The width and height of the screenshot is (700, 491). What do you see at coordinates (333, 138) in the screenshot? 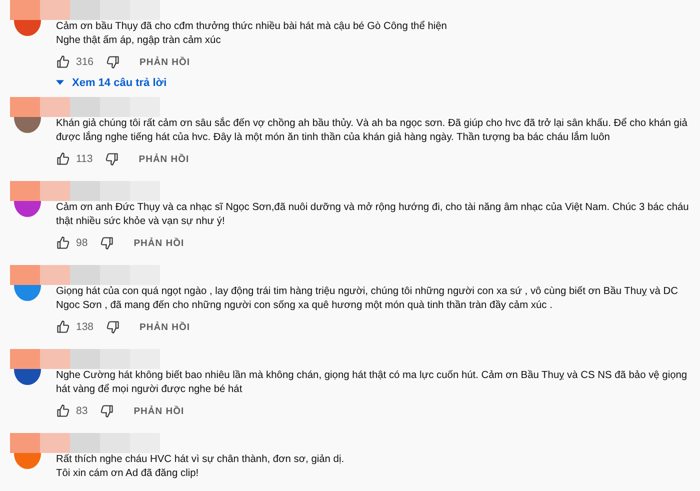
I see `comment-text: được lắng nghe tiếng hát của hvc. Đây là một món ăn tinh thần của khán giả hàng ngày. Thần tượng ba bác cháu lắm luôn` at bounding box center [333, 138].